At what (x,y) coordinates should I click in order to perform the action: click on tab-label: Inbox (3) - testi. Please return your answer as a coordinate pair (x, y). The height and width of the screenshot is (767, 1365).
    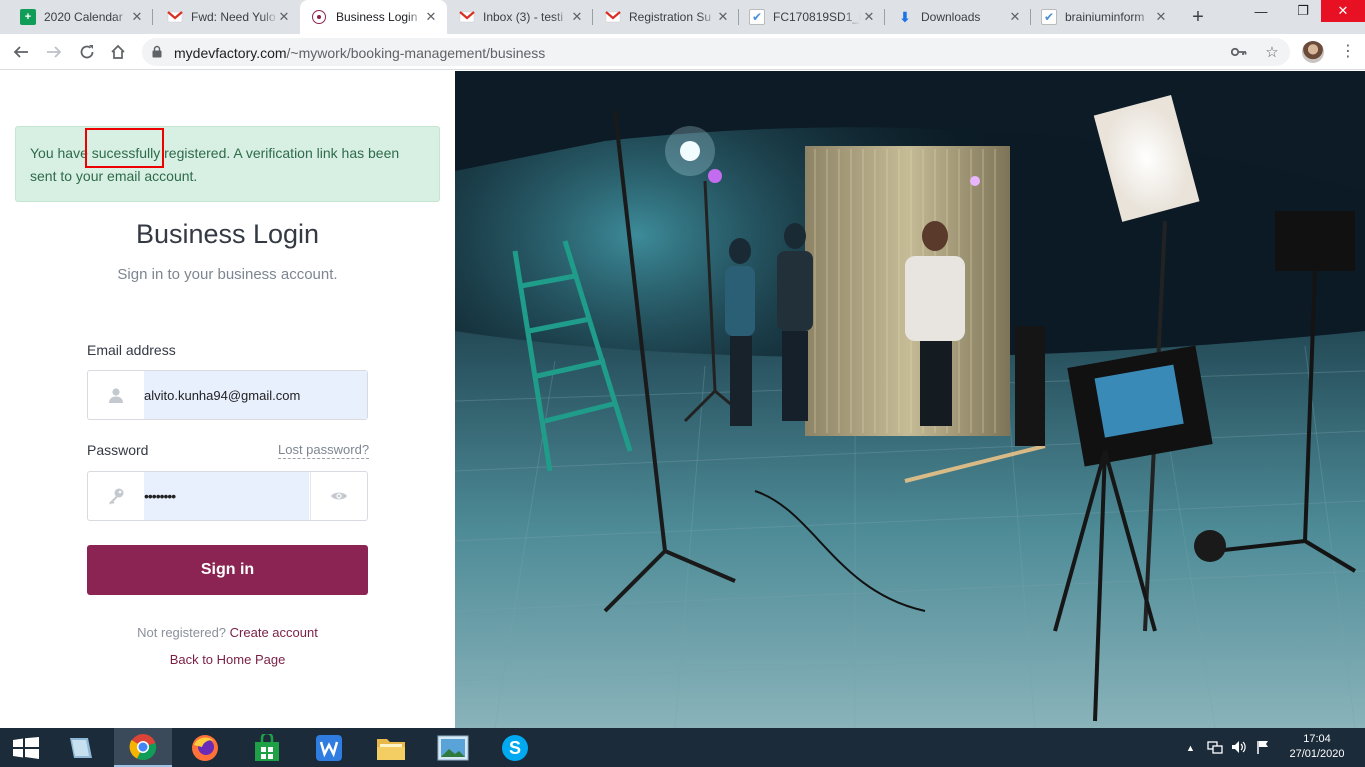
    Looking at the image, I should click on (523, 17).